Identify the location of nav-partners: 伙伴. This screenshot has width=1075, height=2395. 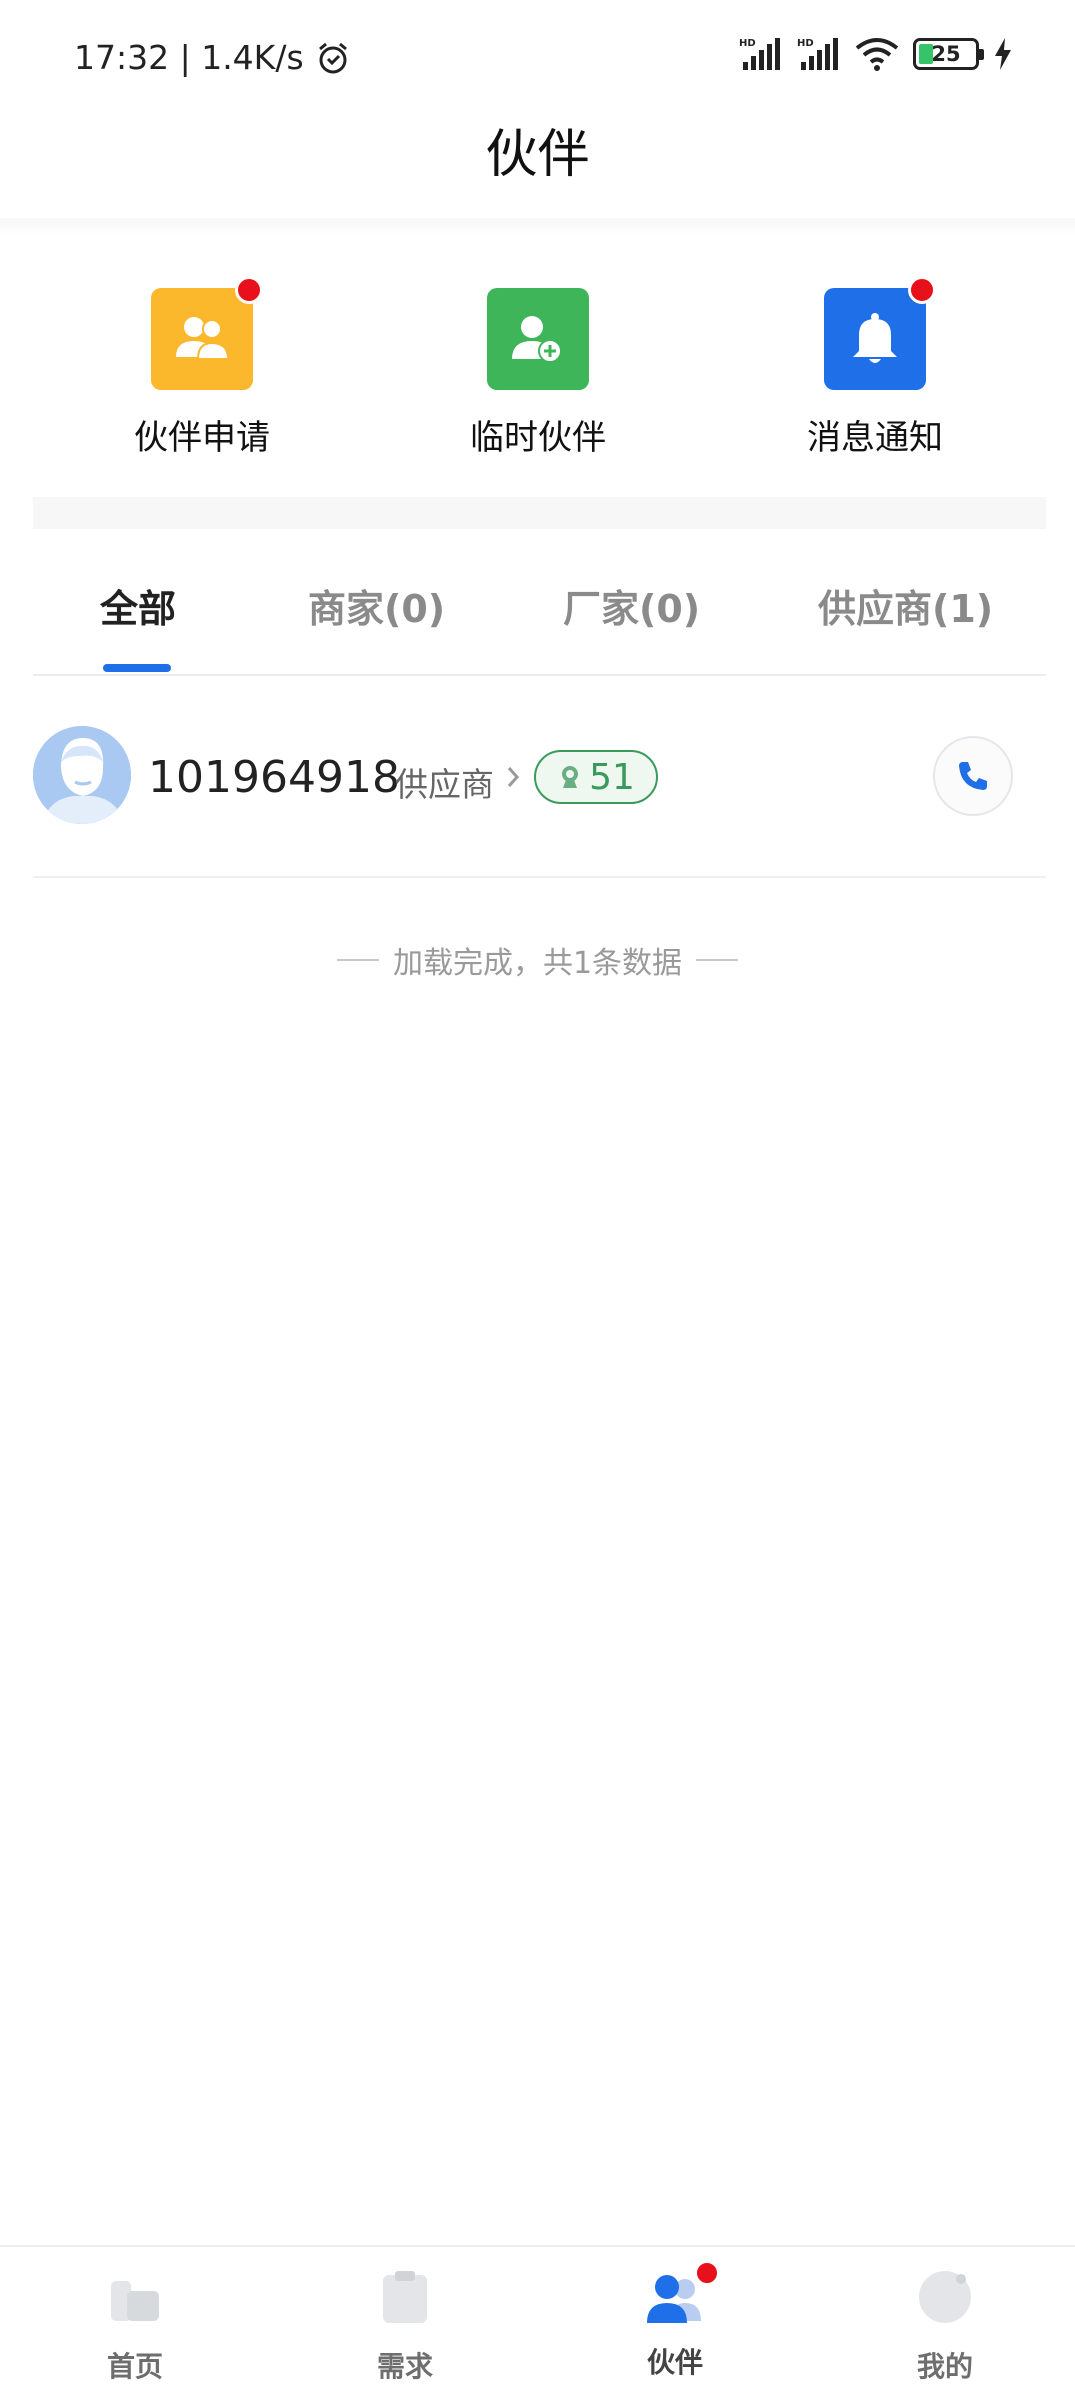
(675, 2321).